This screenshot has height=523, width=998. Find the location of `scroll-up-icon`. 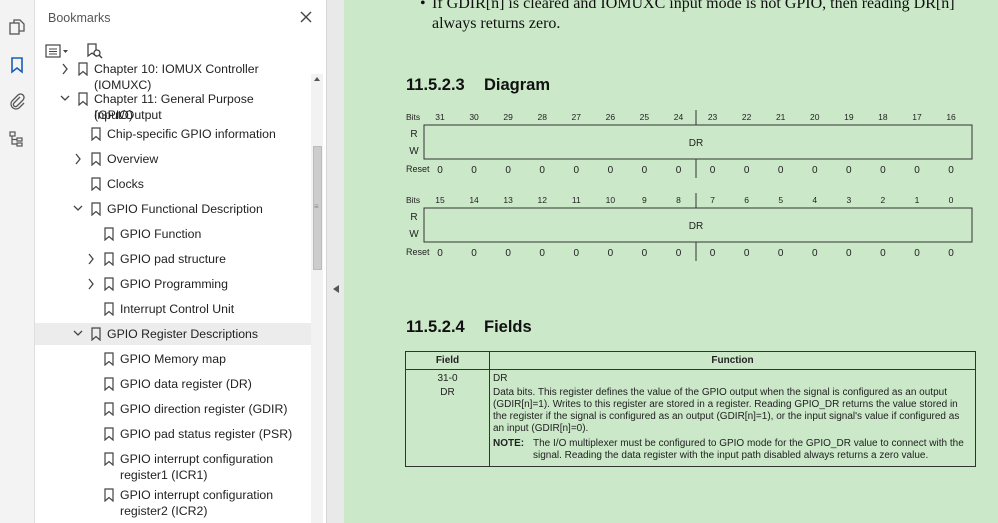

scroll-up-icon is located at coordinates (317, 79).